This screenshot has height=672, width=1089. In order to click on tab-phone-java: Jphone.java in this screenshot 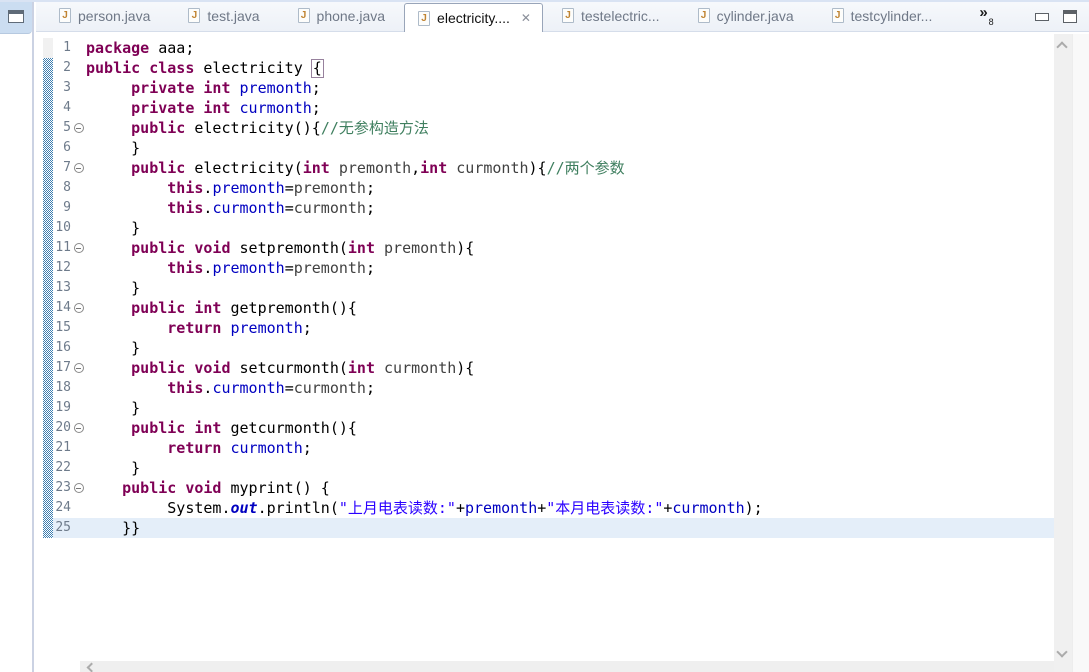, I will do `click(342, 16)`.